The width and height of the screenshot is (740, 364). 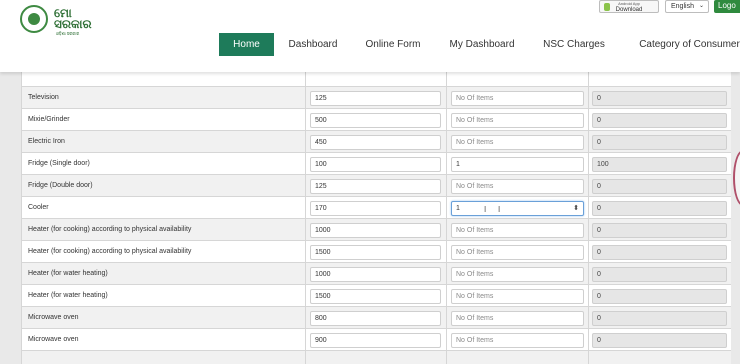 What do you see at coordinates (38, 207) in the screenshot?
I see `appliance-name: Cooler` at bounding box center [38, 207].